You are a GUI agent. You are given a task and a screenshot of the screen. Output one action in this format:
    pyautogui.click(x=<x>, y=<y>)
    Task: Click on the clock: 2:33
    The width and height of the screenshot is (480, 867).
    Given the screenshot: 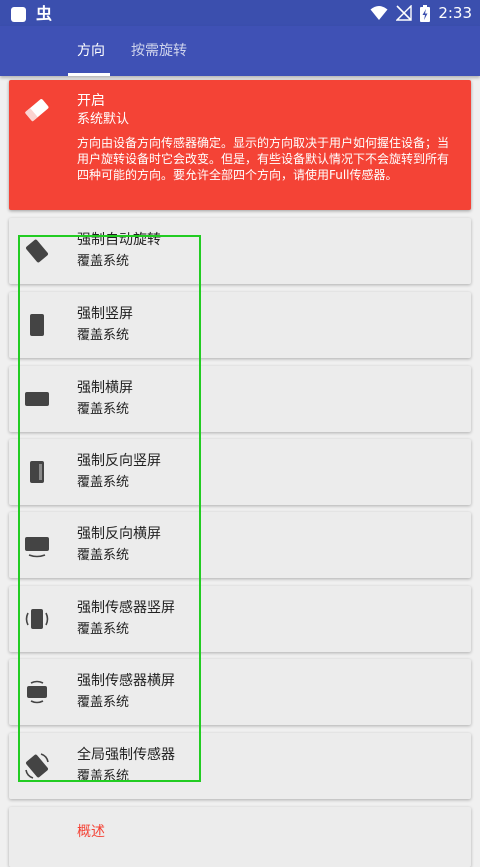 What is the action you would take?
    pyautogui.click(x=455, y=13)
    